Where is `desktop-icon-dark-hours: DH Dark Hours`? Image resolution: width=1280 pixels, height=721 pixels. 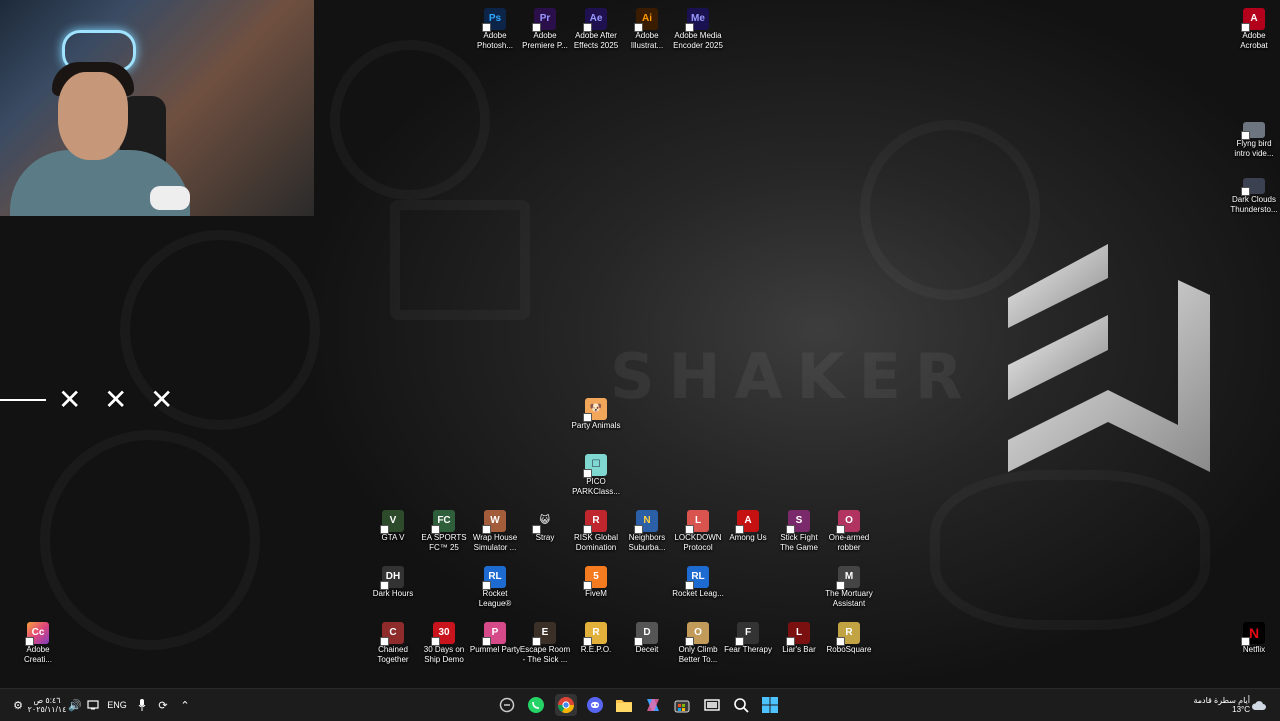 desktop-icon-dark-hours: DH Dark Hours is located at coordinates (393, 582).